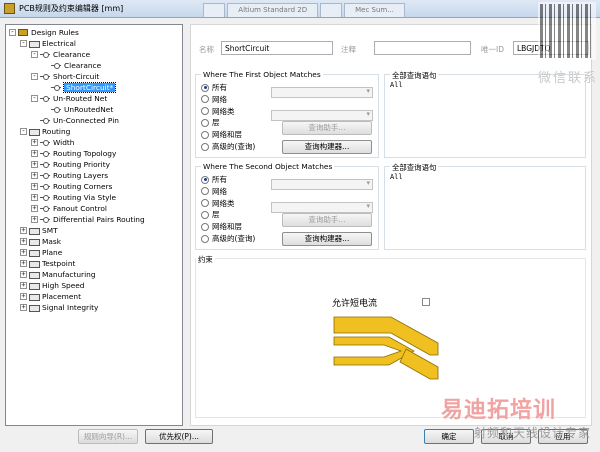 This screenshot has width=600, height=452. Describe the element at coordinates (348, 49) in the screenshot. I see `comment-label: 注释` at that location.